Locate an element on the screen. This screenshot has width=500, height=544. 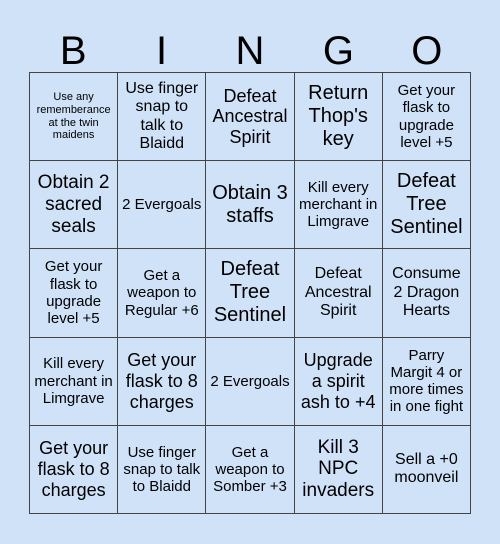
bingo-cell: Use any rememberance at the twin maidens is located at coordinates (74, 117).